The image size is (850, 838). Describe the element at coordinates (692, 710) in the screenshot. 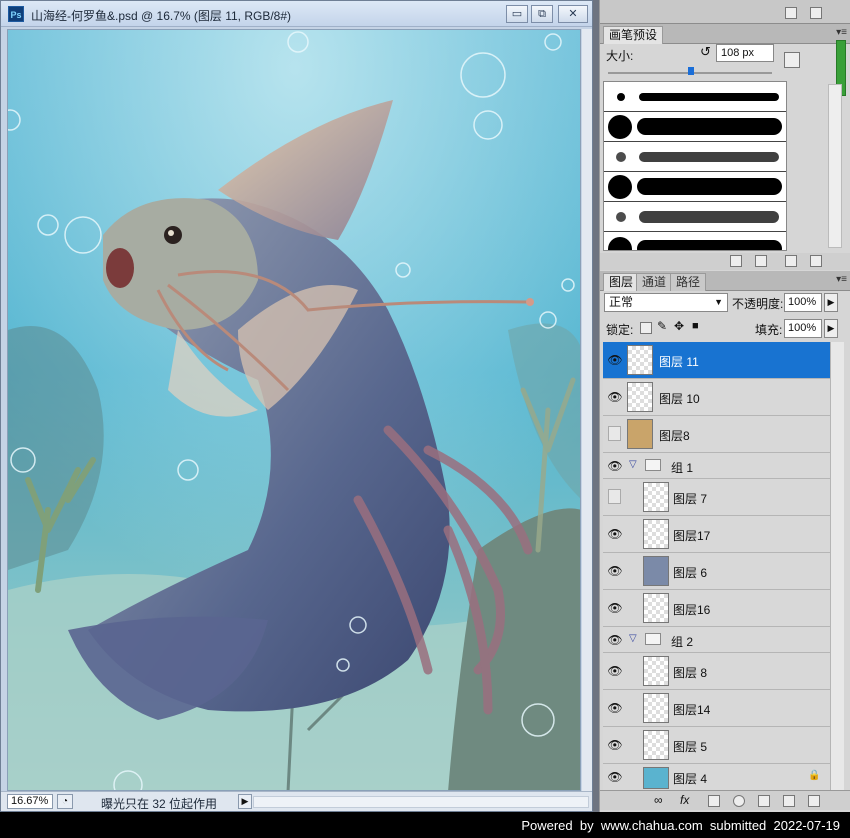

I see `layer-name: 图层14` at that location.